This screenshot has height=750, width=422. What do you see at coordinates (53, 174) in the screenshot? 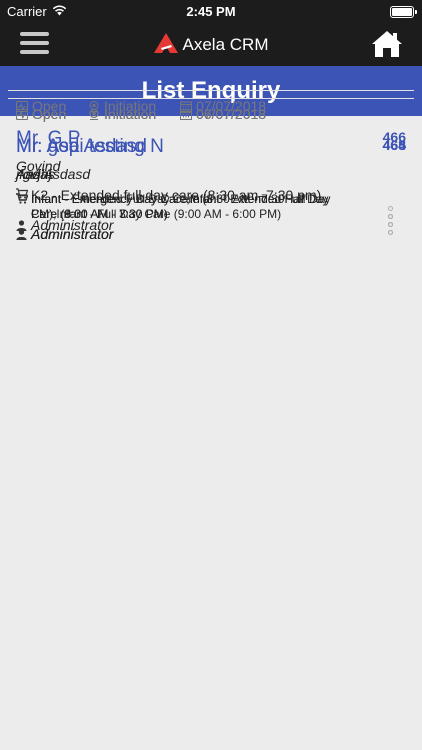
I see `enquiry-contact: Asd Asdasd` at bounding box center [53, 174].